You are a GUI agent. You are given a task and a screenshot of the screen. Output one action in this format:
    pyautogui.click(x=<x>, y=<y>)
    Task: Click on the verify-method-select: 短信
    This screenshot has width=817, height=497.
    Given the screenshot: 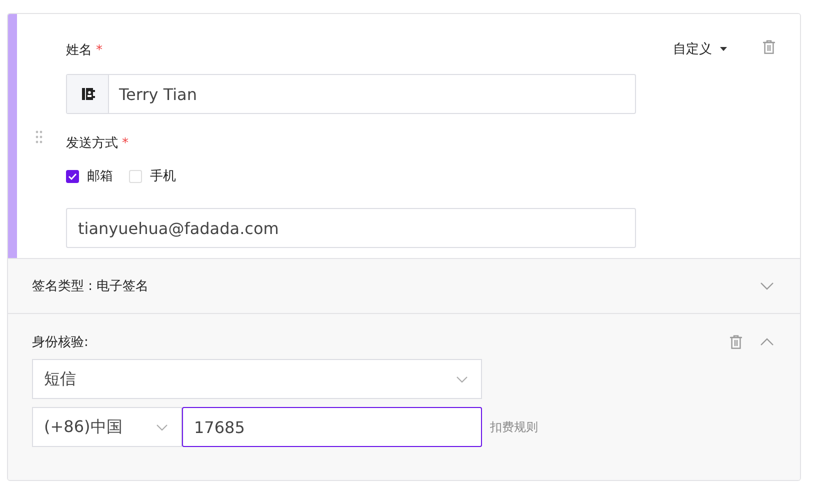 What is the action you would take?
    pyautogui.click(x=257, y=379)
    